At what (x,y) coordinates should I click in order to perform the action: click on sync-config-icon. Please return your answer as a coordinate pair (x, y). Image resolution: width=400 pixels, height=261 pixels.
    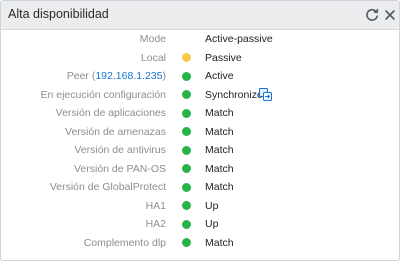
    Looking at the image, I should click on (265, 94).